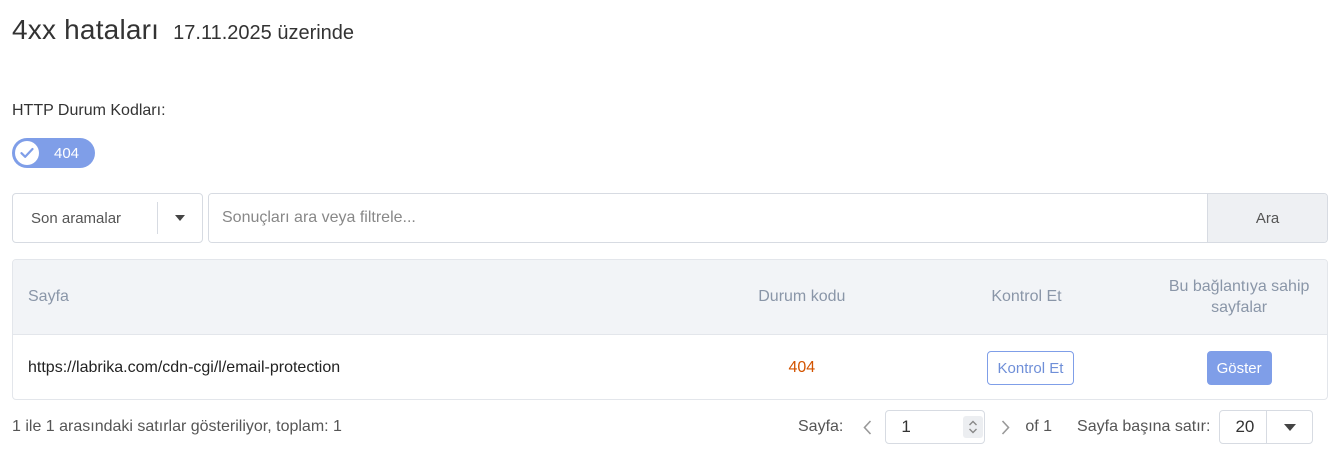  What do you see at coordinates (89, 110) in the screenshot?
I see `status-codes-label: HTTP Durum Kodları:` at bounding box center [89, 110].